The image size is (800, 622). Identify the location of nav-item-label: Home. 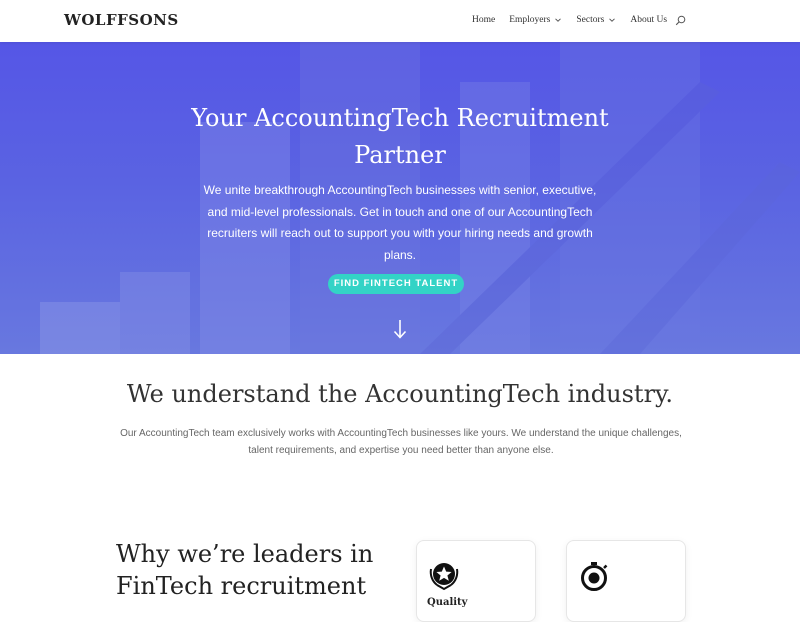
(484, 20).